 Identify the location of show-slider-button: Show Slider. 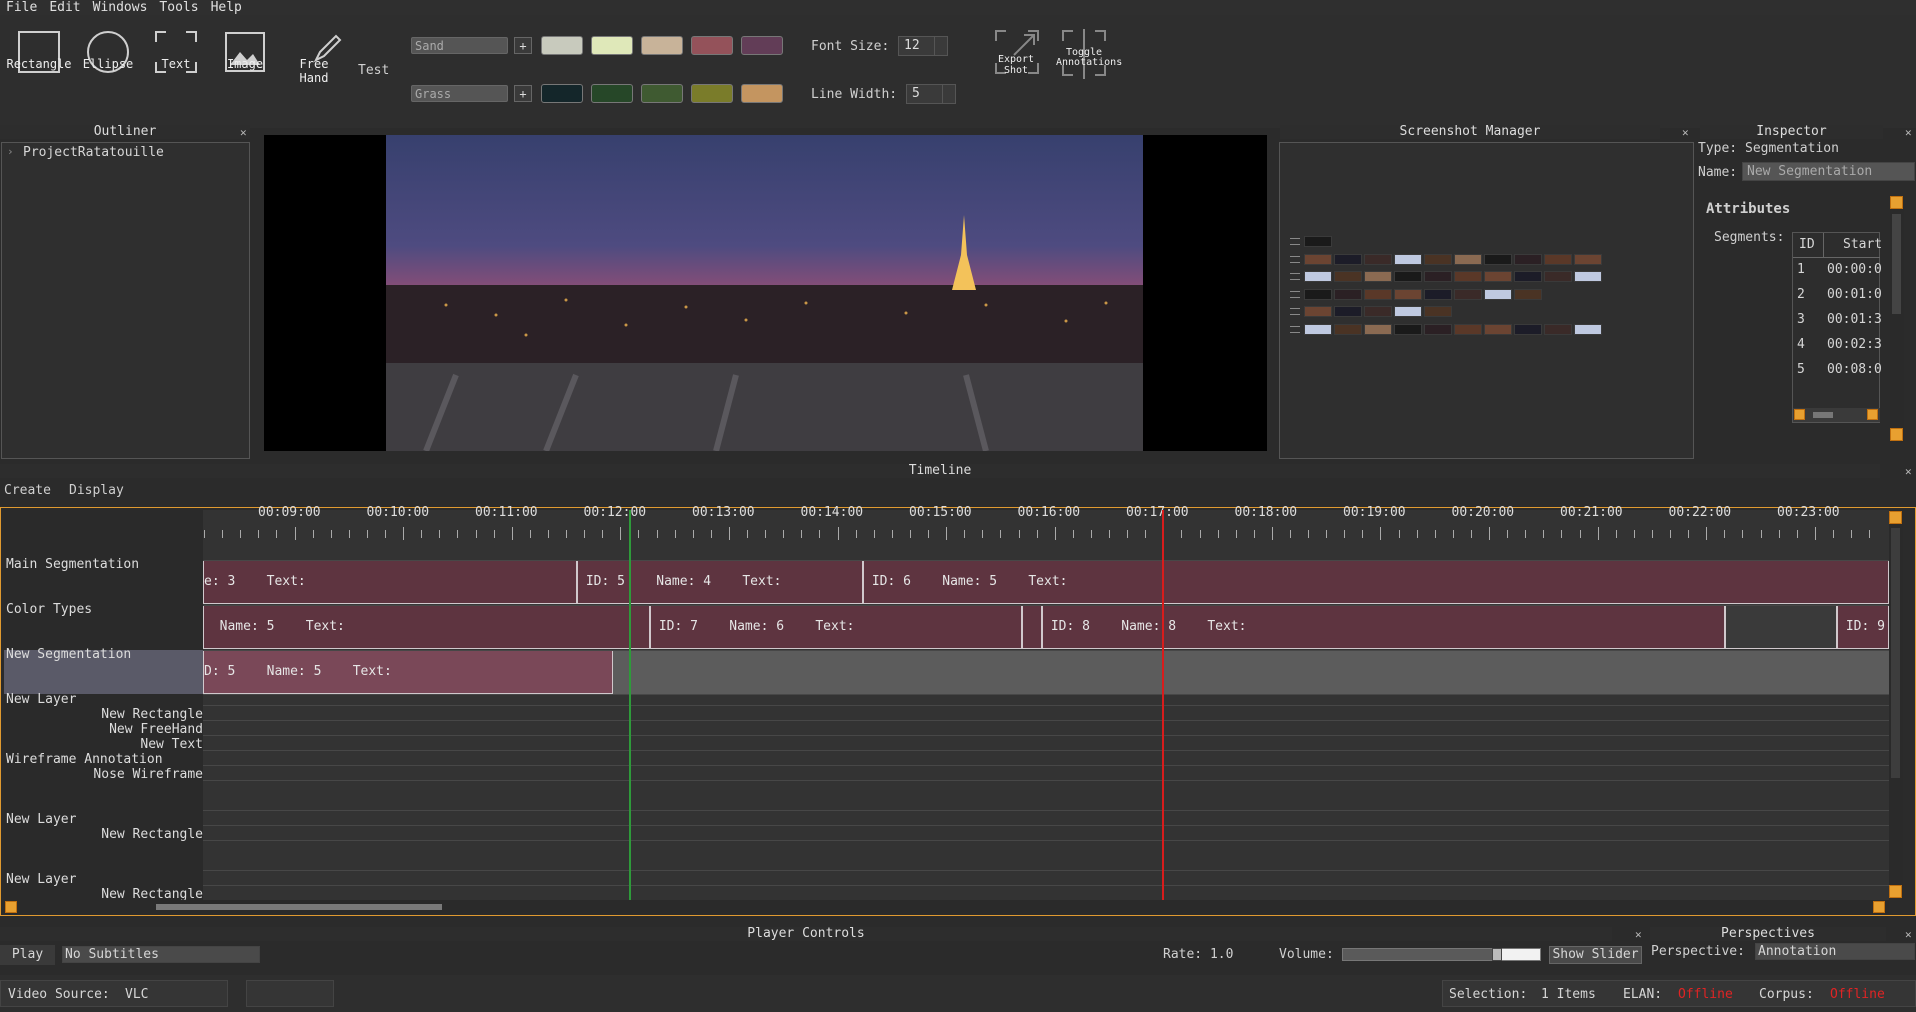
(1595, 955).